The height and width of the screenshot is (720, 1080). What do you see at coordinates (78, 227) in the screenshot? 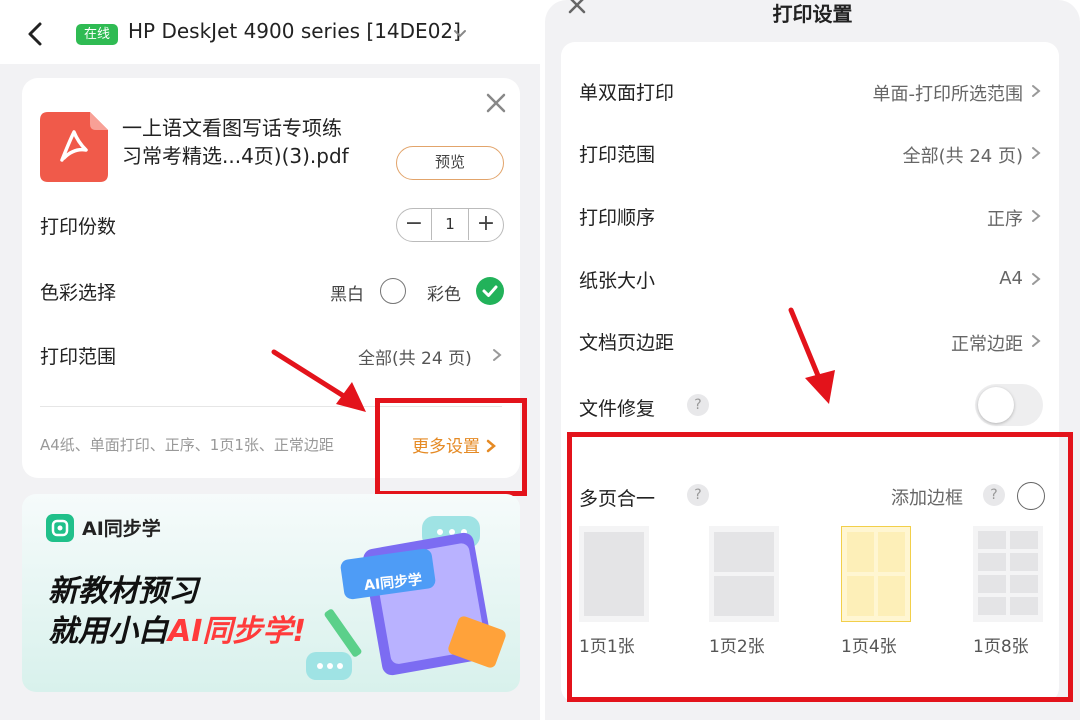
I see `copies-label: 打印份数` at bounding box center [78, 227].